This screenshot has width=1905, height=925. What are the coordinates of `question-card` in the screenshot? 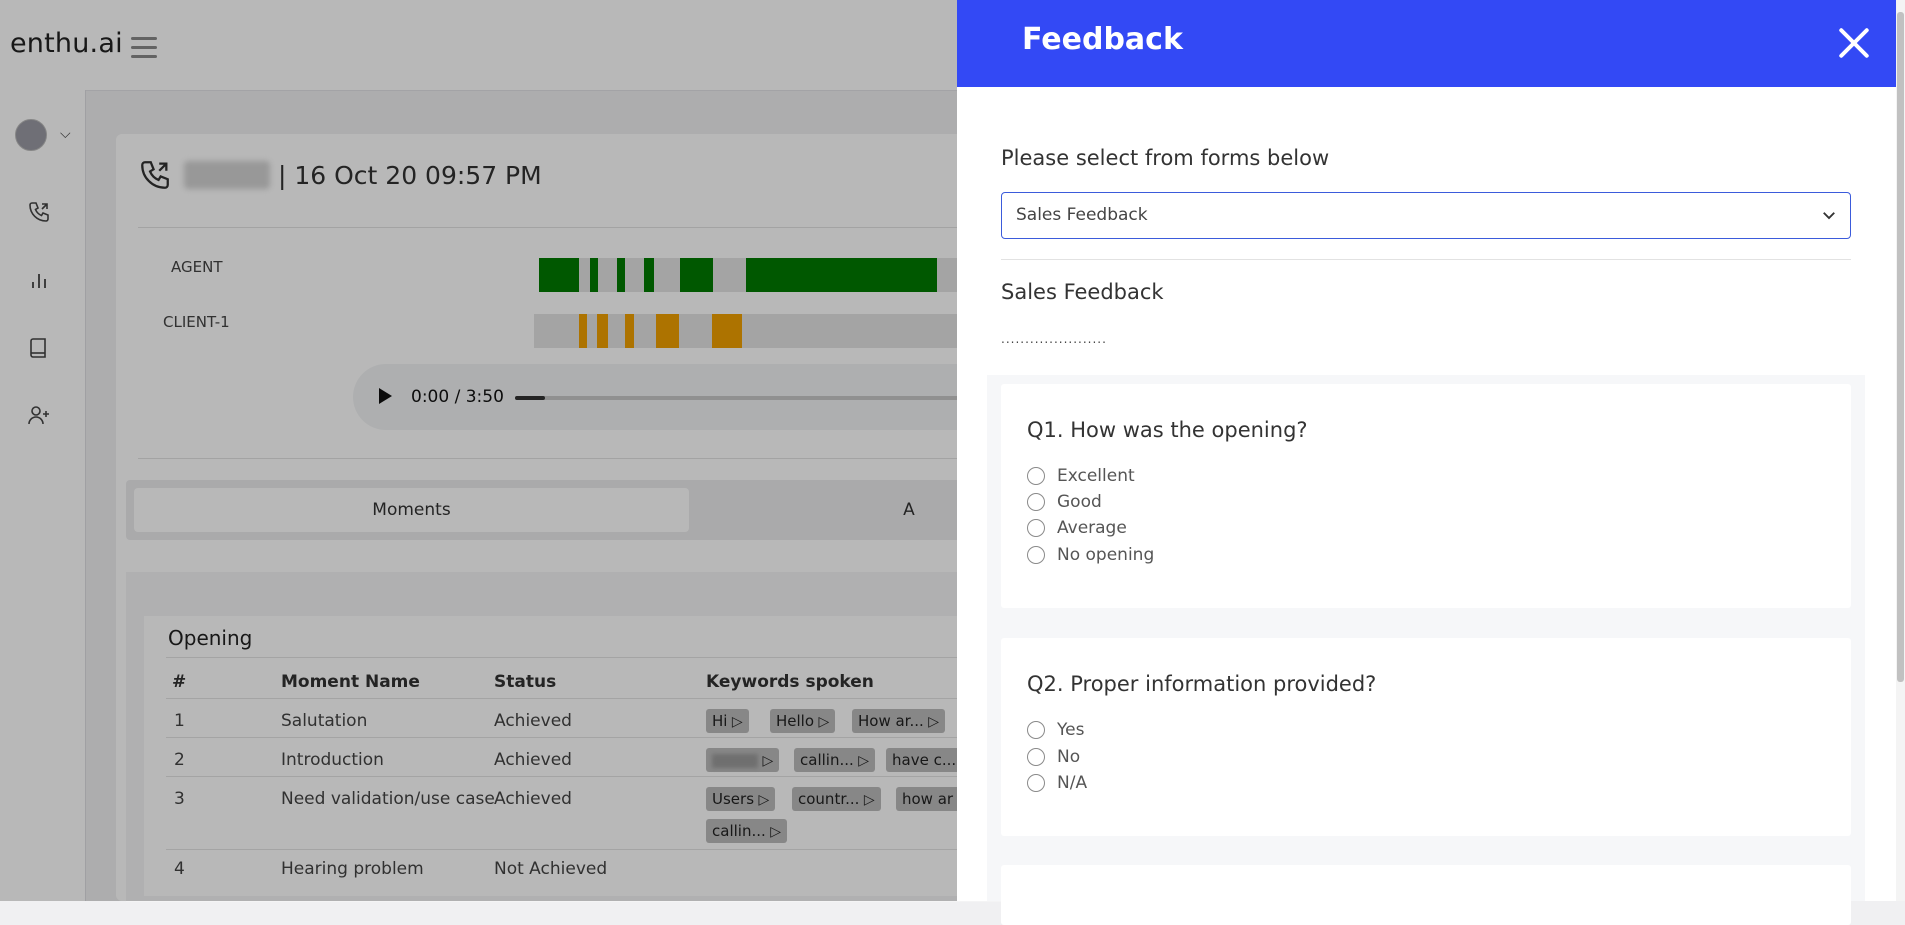 It's located at (1426, 895).